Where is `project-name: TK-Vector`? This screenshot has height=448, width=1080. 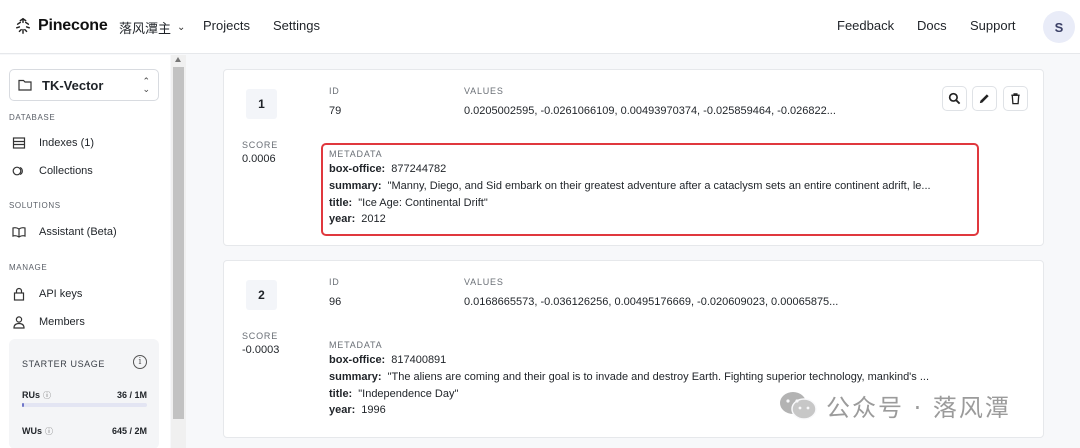 project-name: TK-Vector is located at coordinates (73, 85).